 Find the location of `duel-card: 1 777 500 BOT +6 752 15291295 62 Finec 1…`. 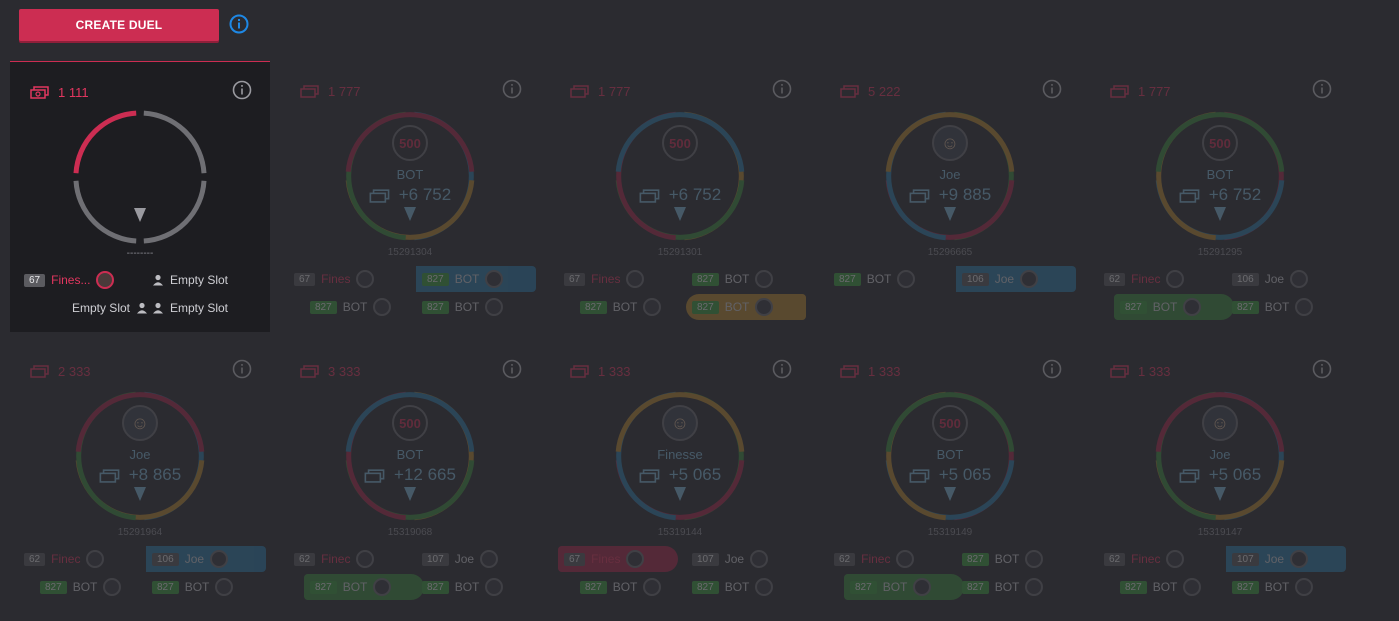

duel-card: 1 777 500 BOT +6 752 15291295 62 Finec 1… is located at coordinates (1220, 196).